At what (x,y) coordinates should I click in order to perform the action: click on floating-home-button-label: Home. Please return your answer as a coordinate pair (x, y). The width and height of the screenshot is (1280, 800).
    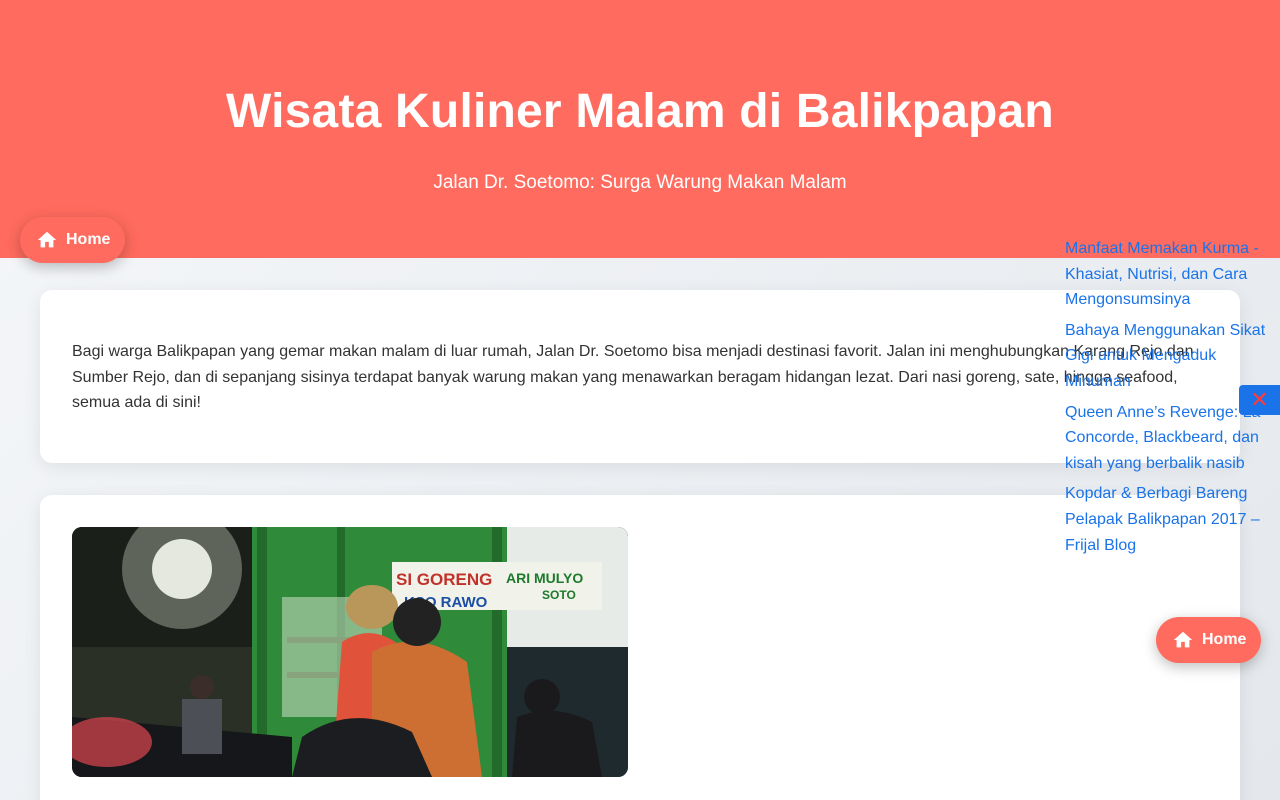
    Looking at the image, I should click on (1224, 639).